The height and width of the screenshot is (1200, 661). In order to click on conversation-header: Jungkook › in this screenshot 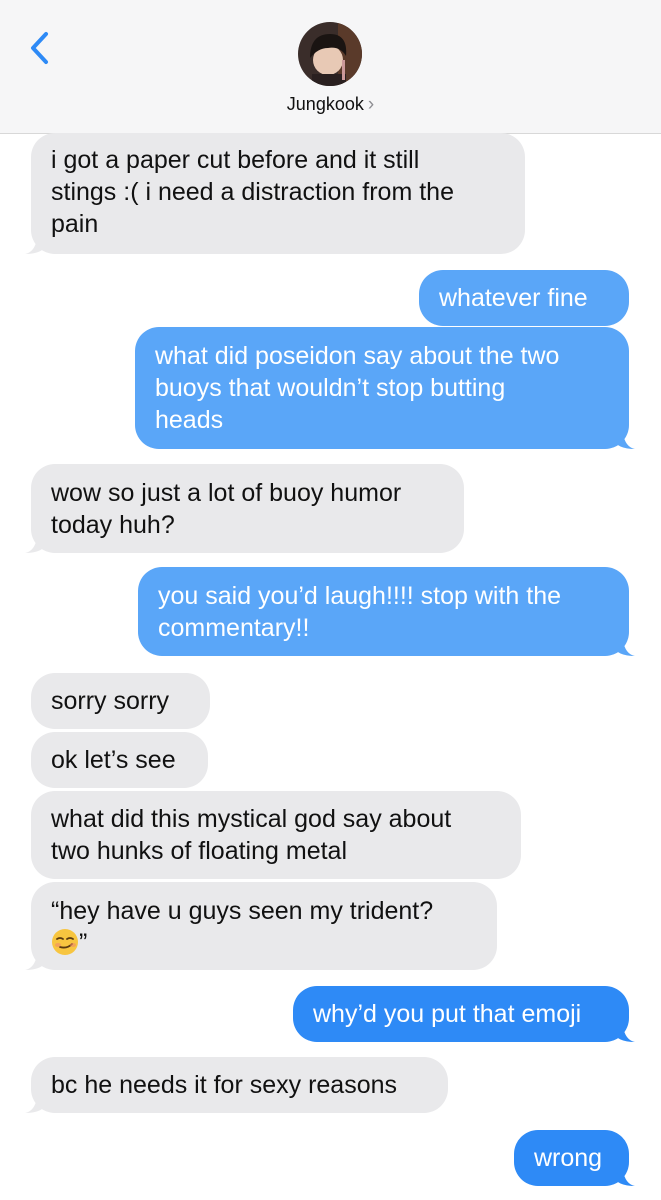, I will do `click(330, 67)`.